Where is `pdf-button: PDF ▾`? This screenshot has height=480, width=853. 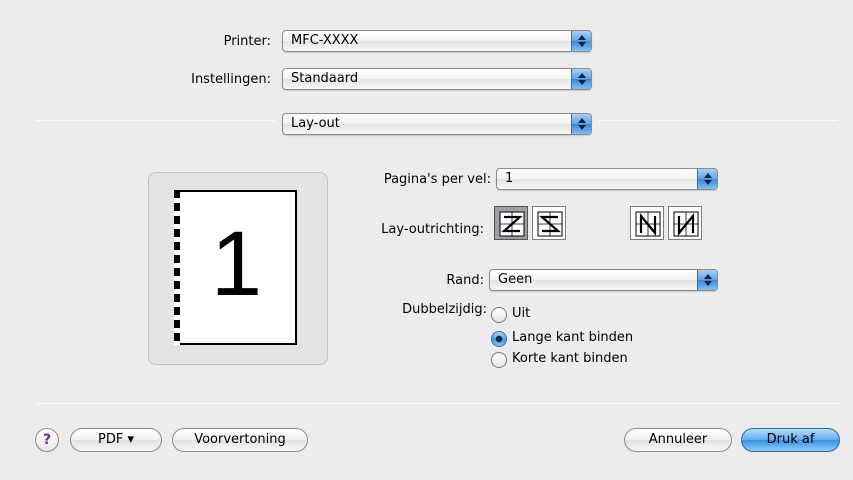 pdf-button: PDF ▾ is located at coordinates (116, 440).